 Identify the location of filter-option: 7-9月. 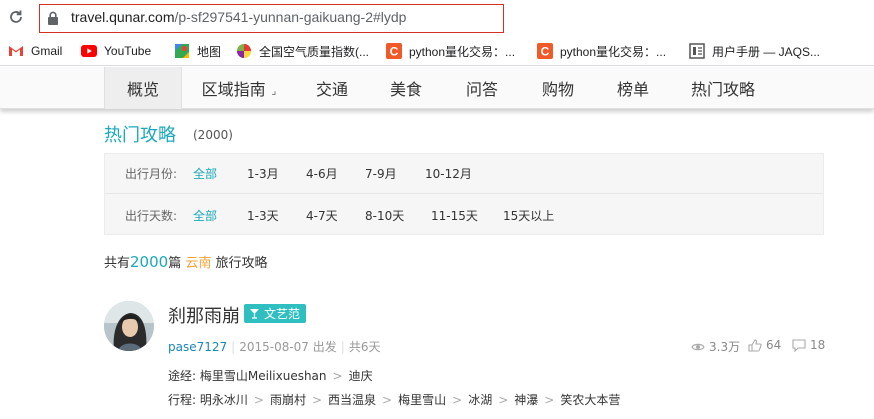
(381, 173).